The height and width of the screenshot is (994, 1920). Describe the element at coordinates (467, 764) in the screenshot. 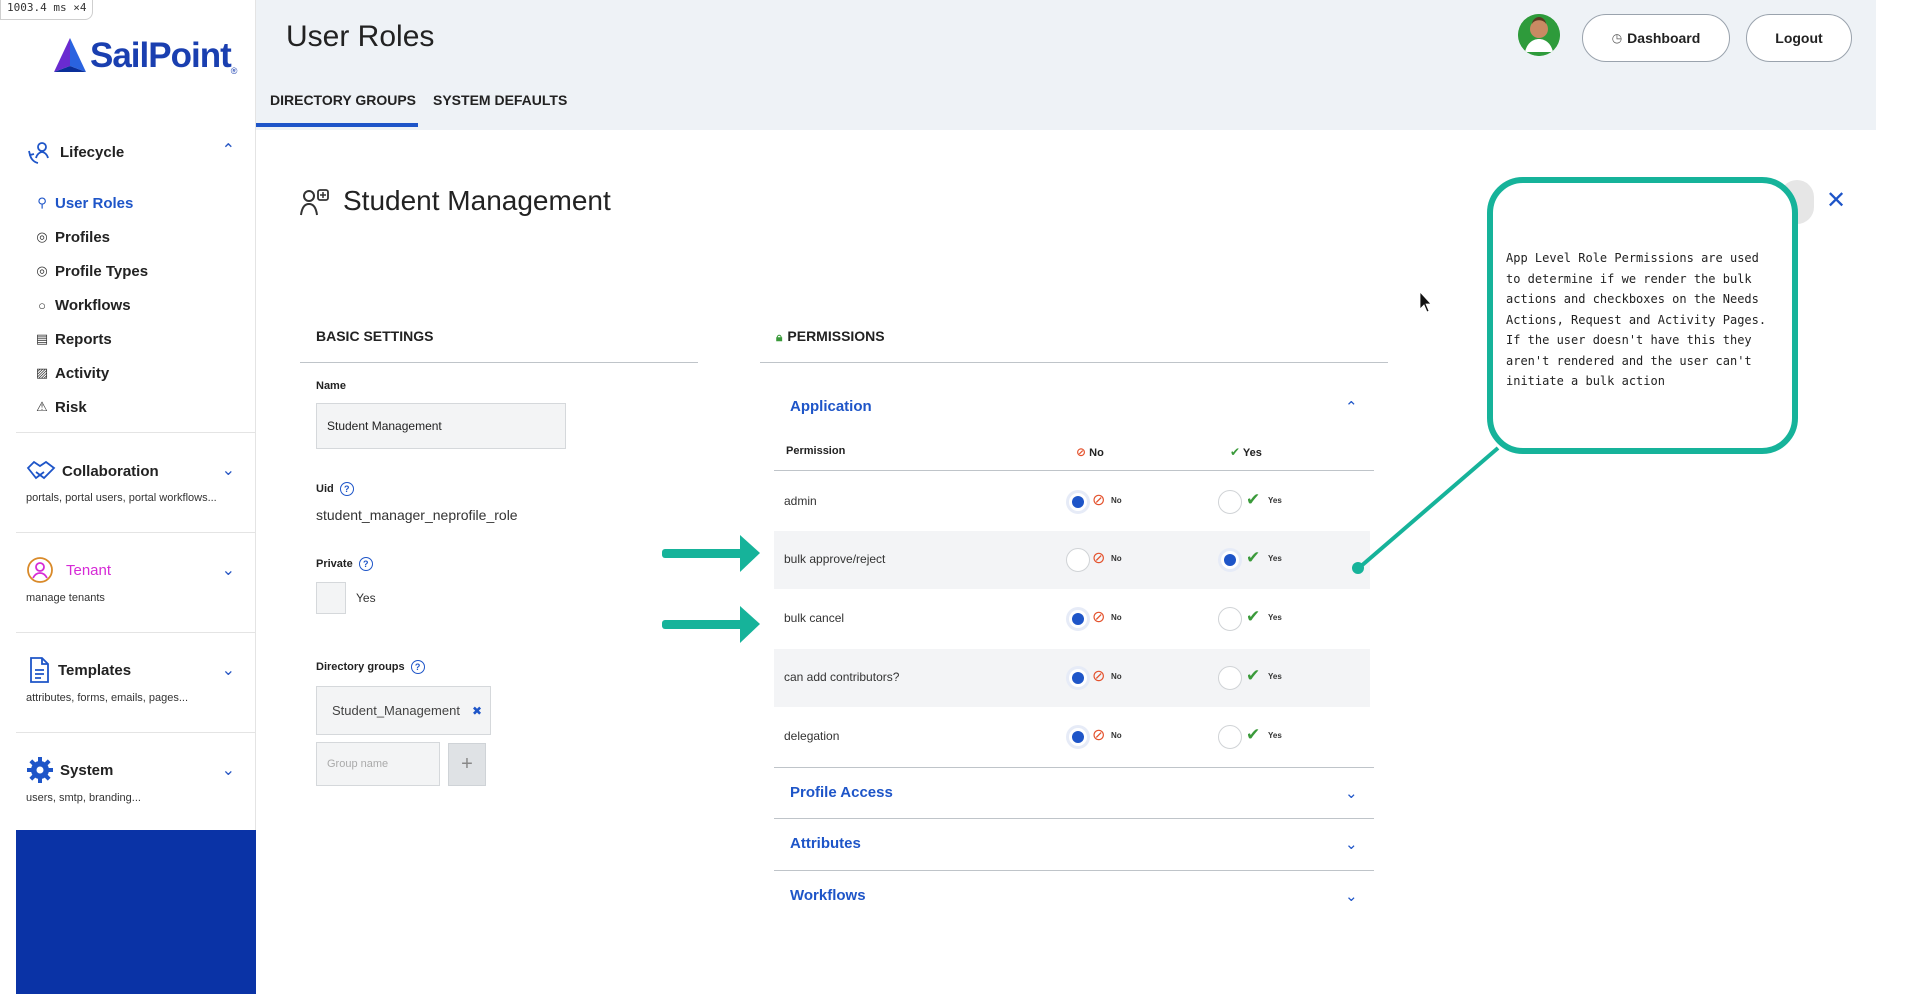

I see `add-group-button: +` at that location.